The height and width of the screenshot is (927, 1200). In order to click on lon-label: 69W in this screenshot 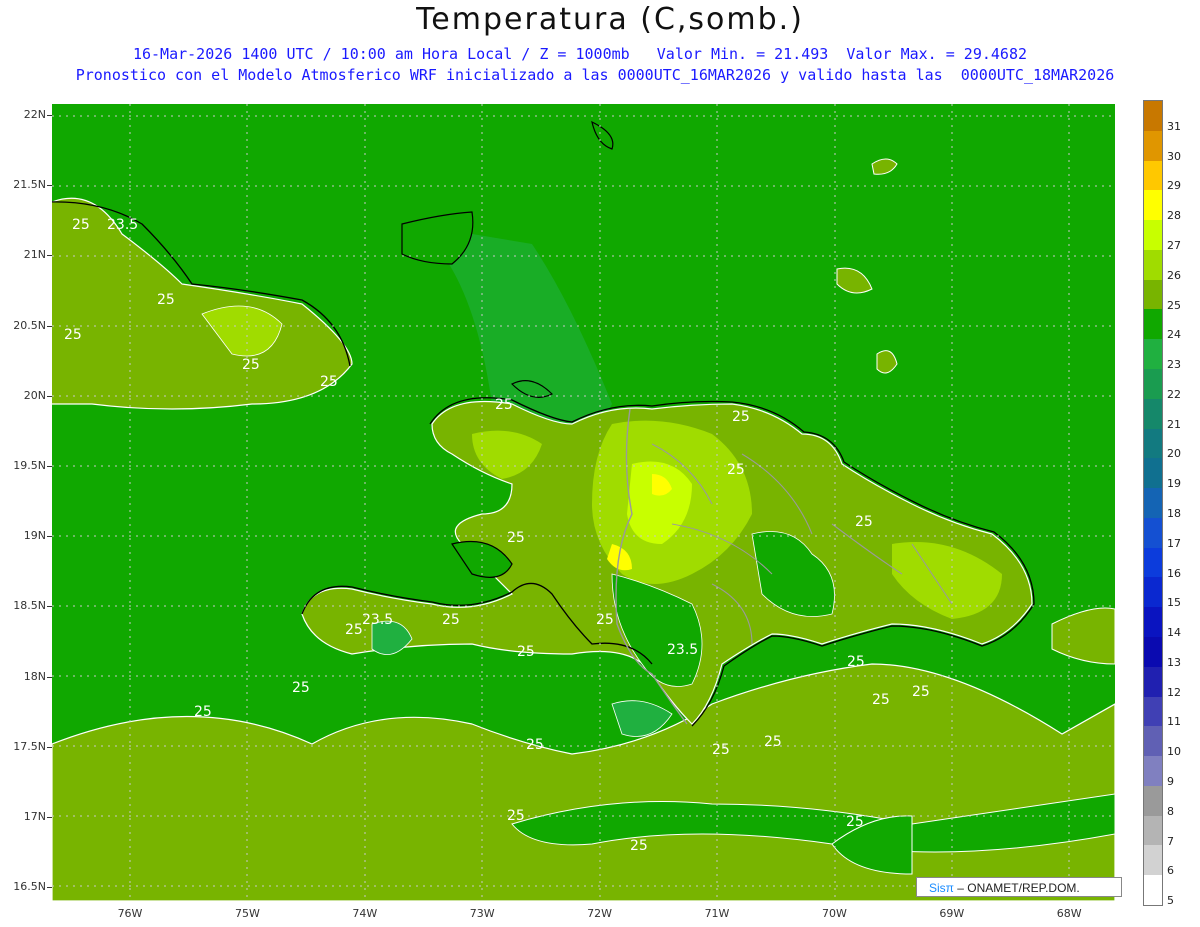, I will do `click(952, 913)`.